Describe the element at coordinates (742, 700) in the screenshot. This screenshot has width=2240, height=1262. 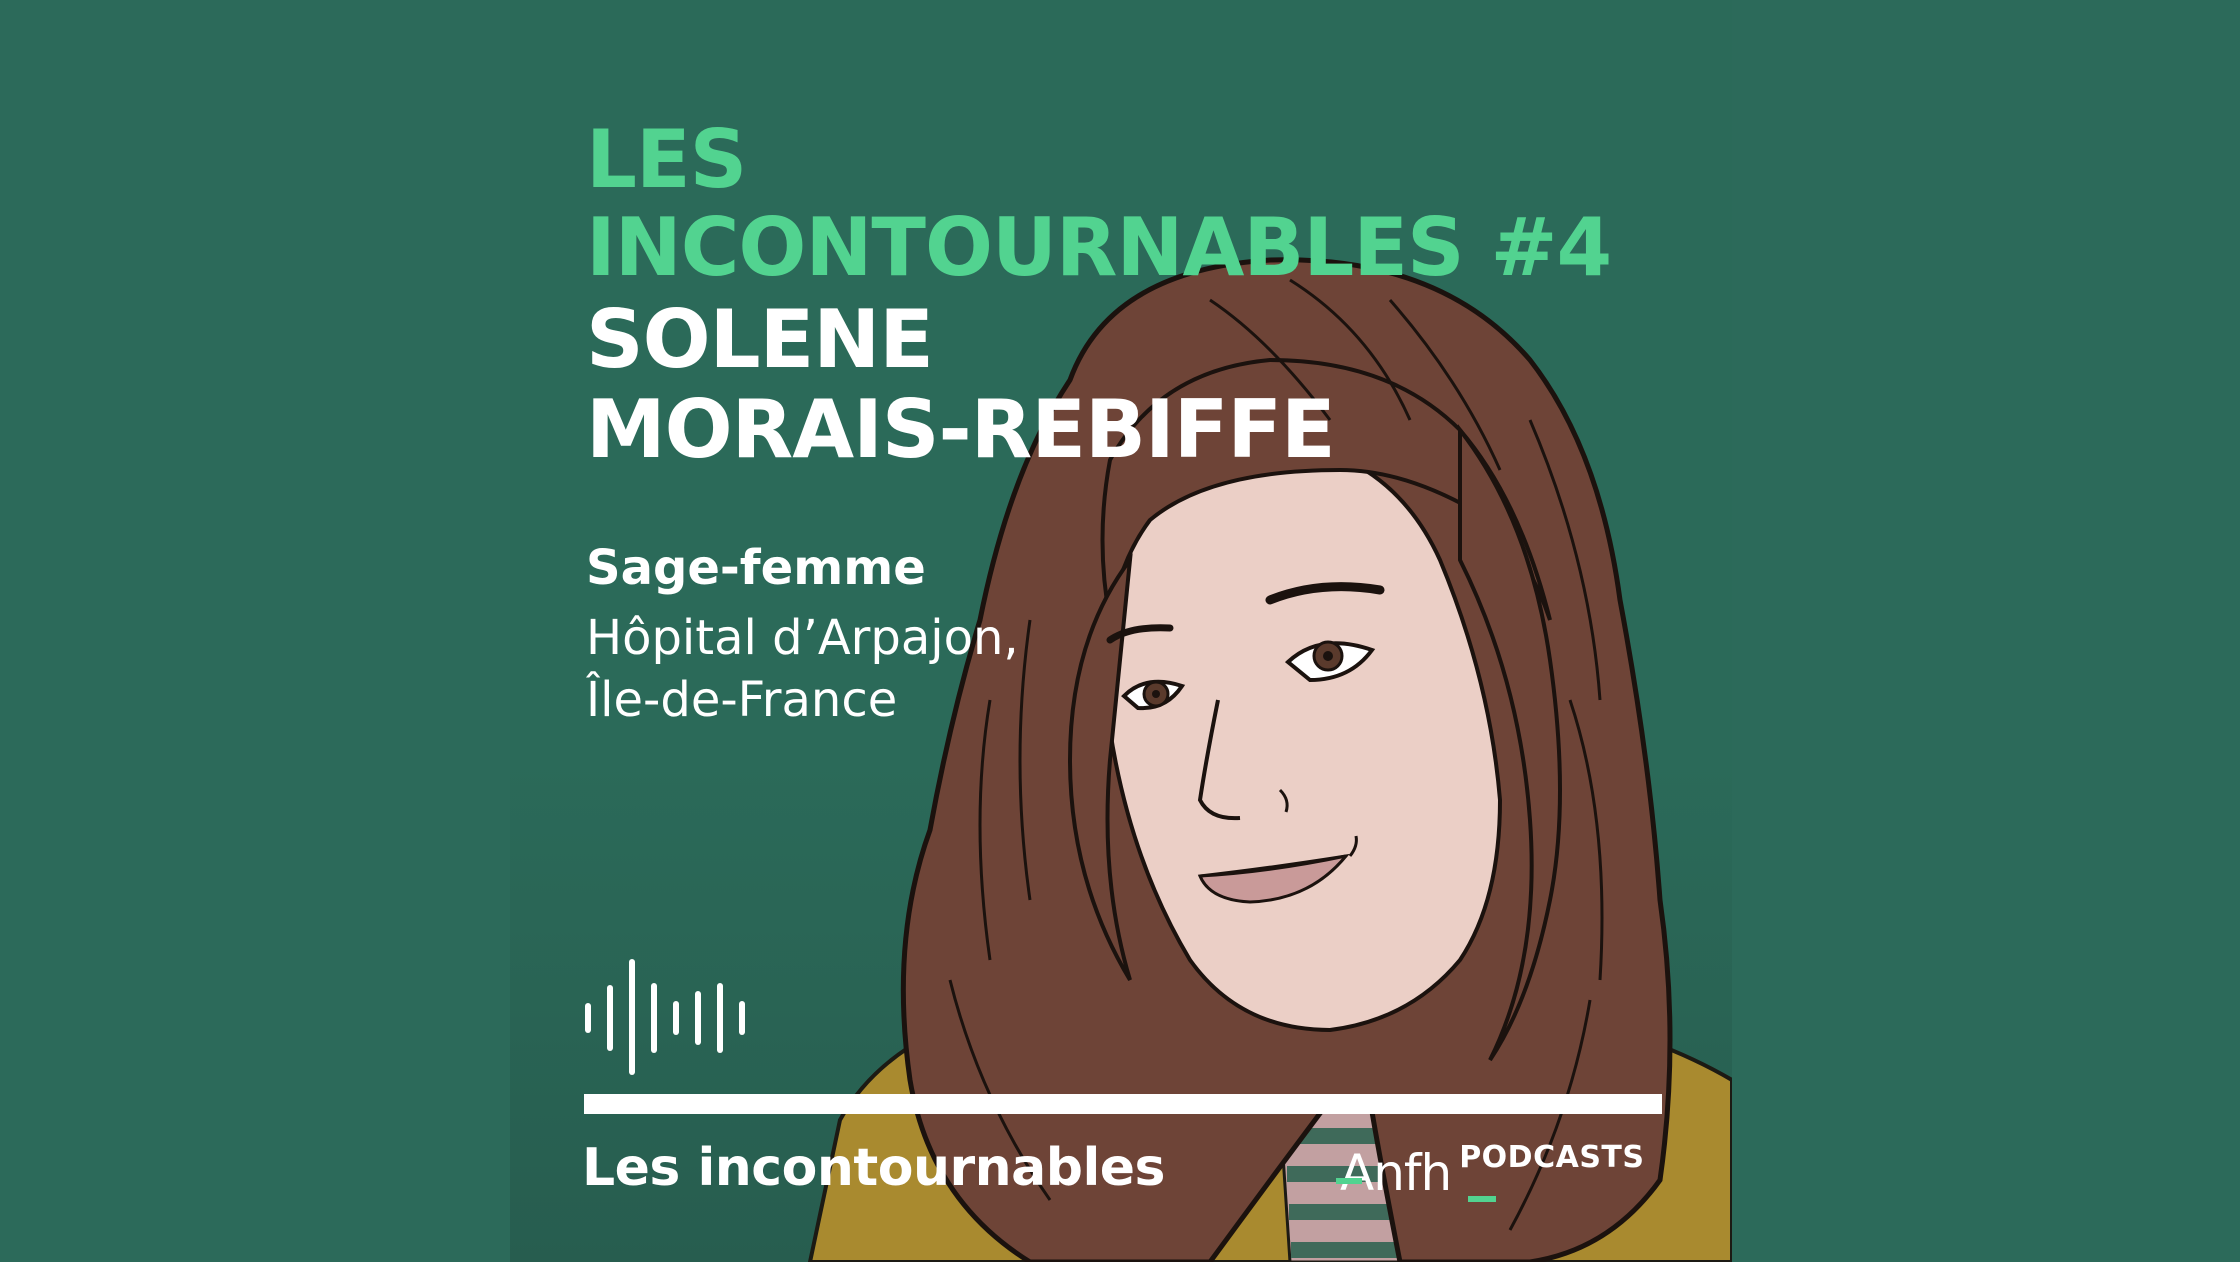
I see `guest-location-line2: Île-de-France` at that location.